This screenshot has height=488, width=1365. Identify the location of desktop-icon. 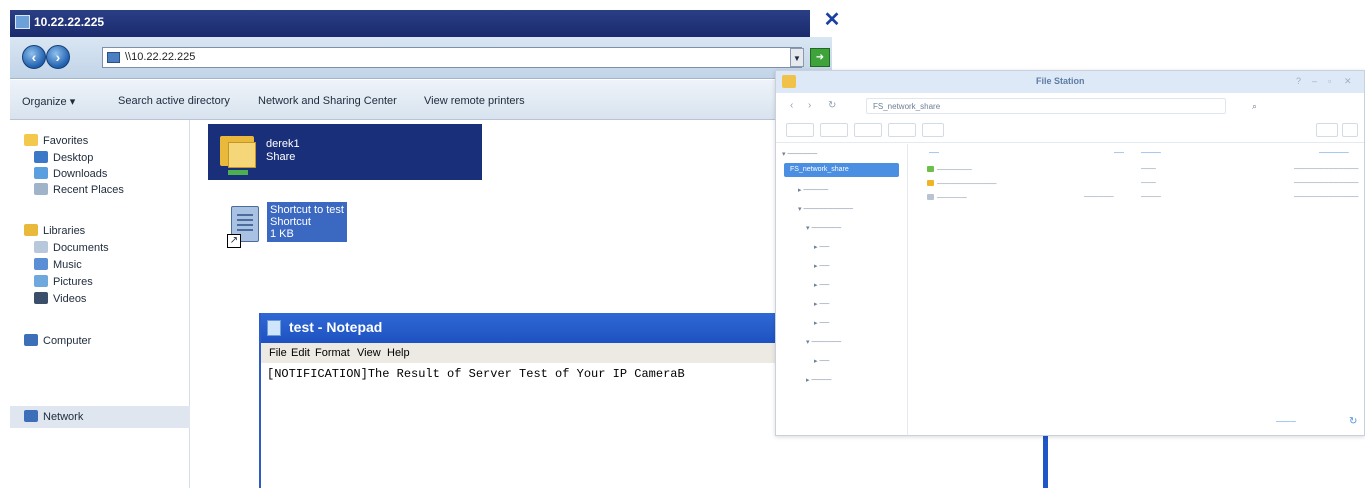
(41, 157).